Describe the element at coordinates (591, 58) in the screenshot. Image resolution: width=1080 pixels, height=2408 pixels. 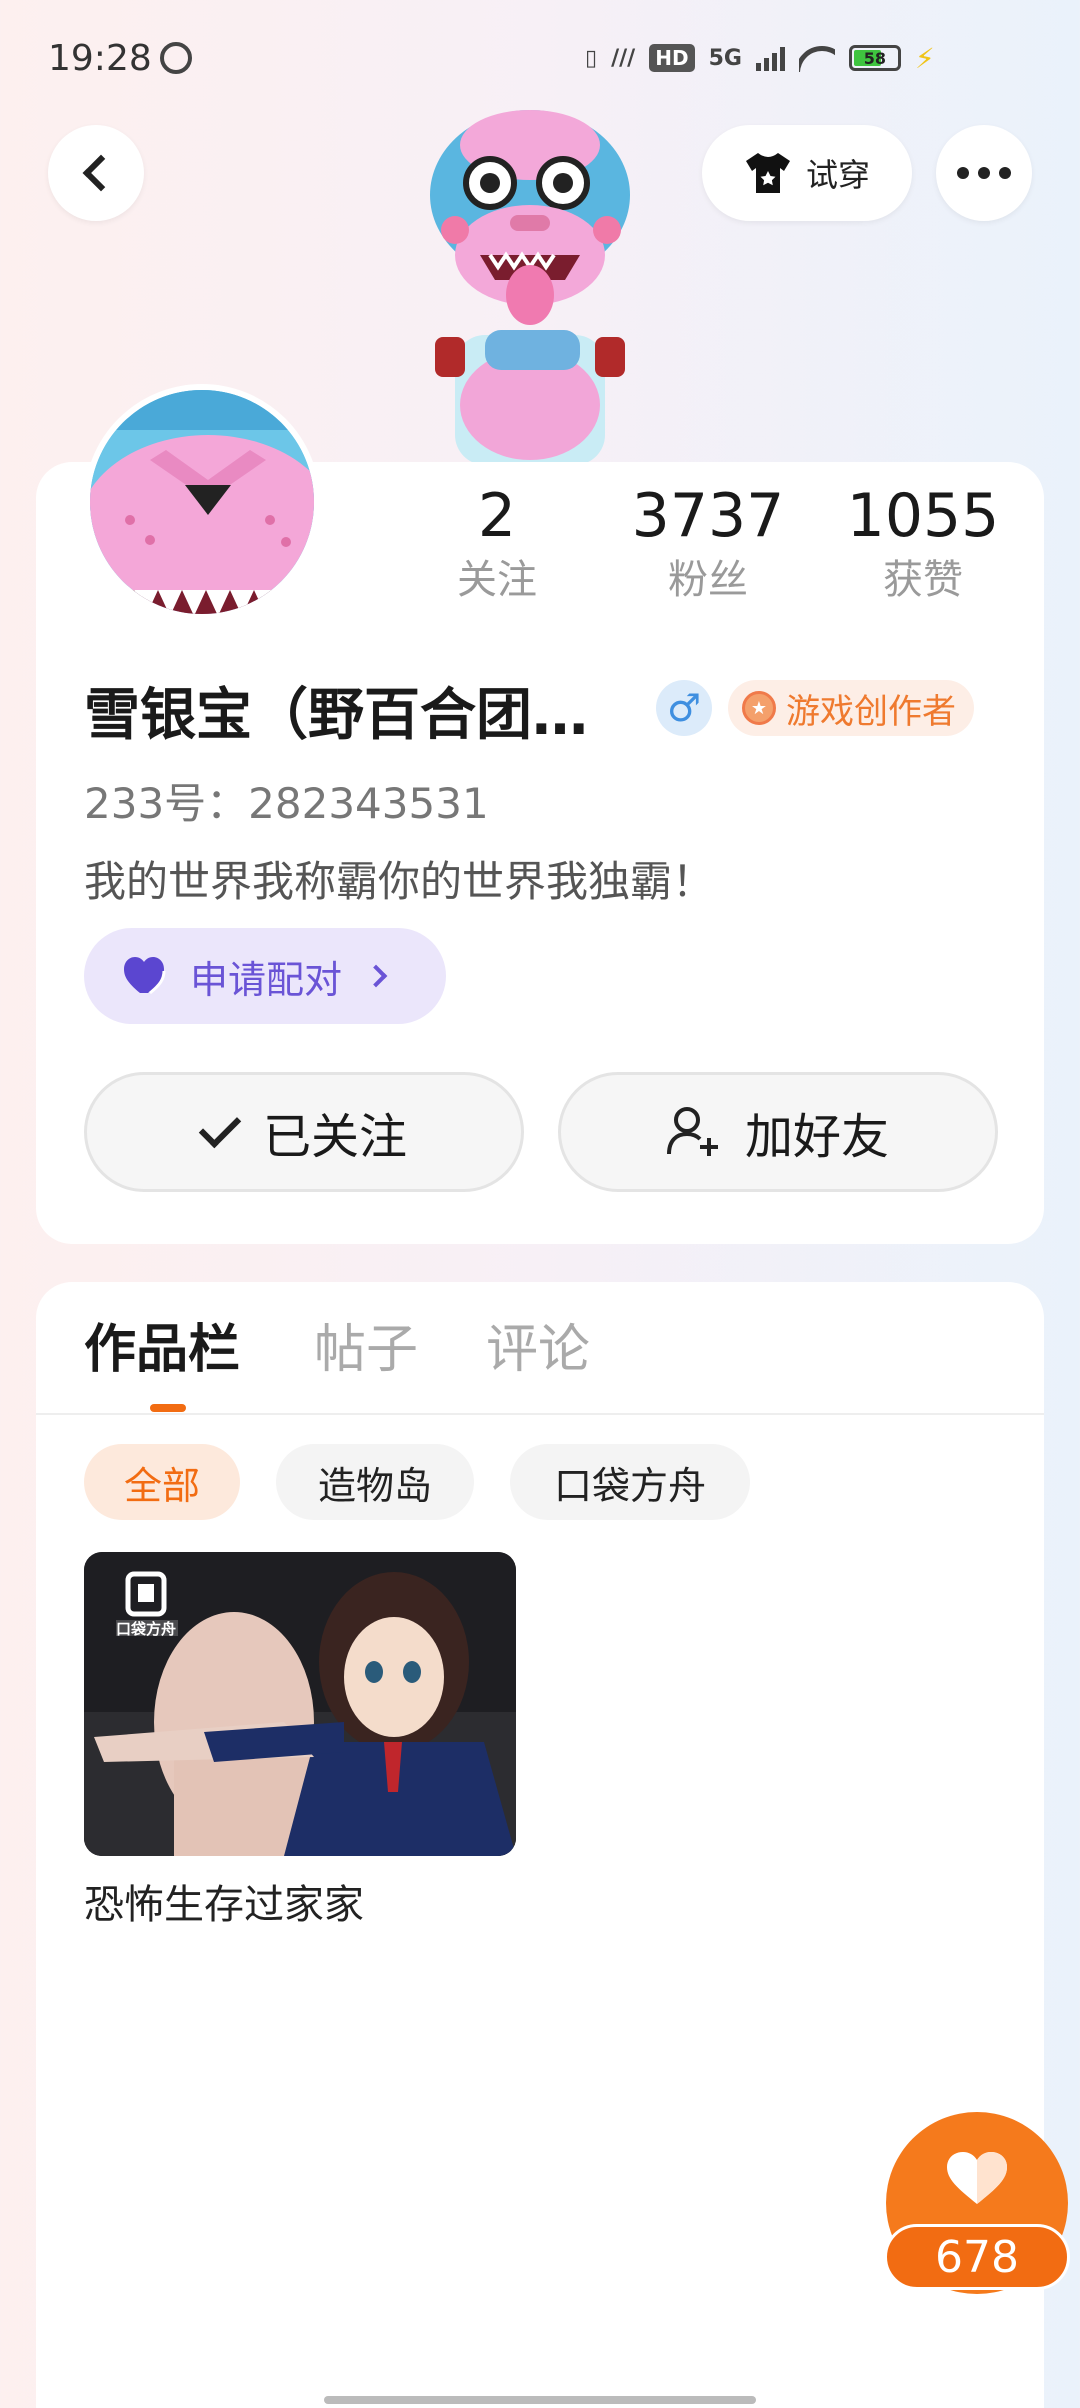
I see `vibrate-icon: ▯` at that location.